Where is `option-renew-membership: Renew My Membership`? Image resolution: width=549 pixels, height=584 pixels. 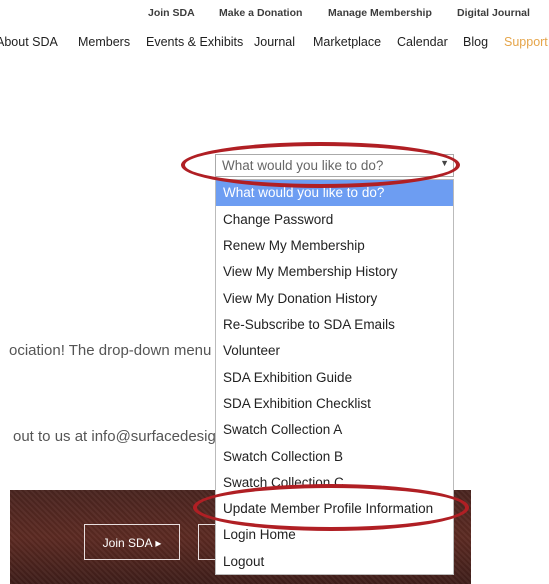 option-renew-membership: Renew My Membership is located at coordinates (334, 246).